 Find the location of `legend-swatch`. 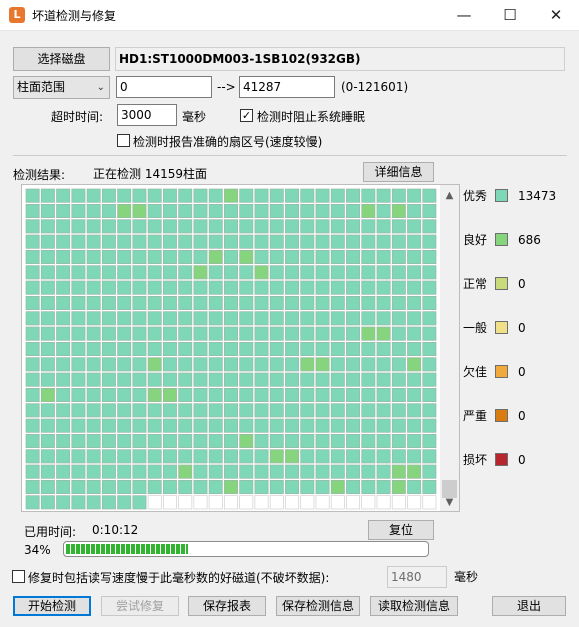

legend-swatch is located at coordinates (501, 283).